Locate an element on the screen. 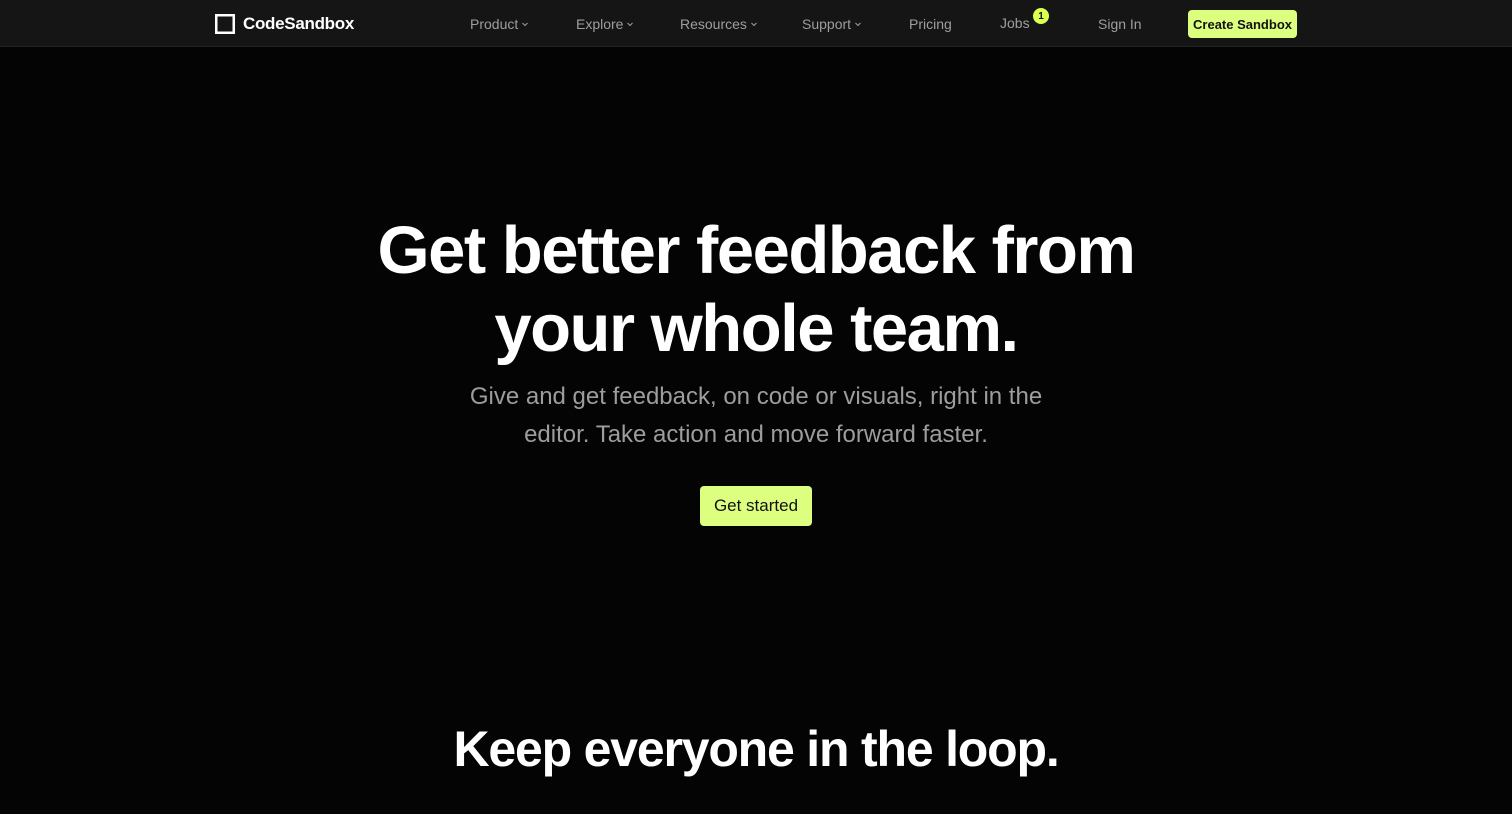 Image resolution: width=1512 pixels, height=814 pixels. nav-item-label: Support is located at coordinates (827, 24).